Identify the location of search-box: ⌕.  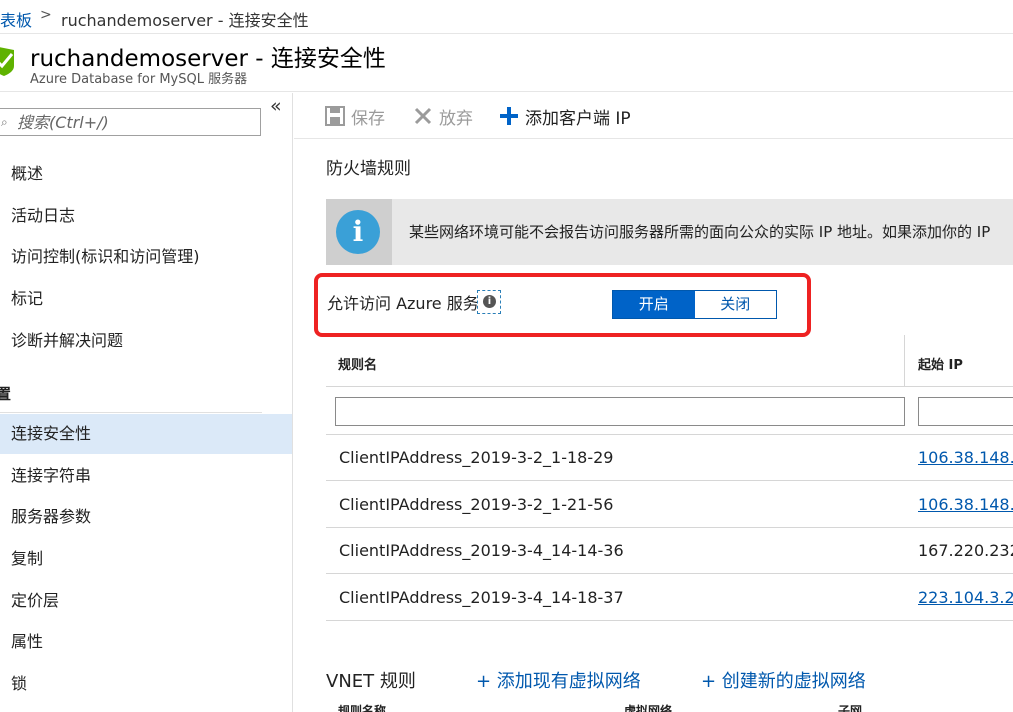
(130, 122).